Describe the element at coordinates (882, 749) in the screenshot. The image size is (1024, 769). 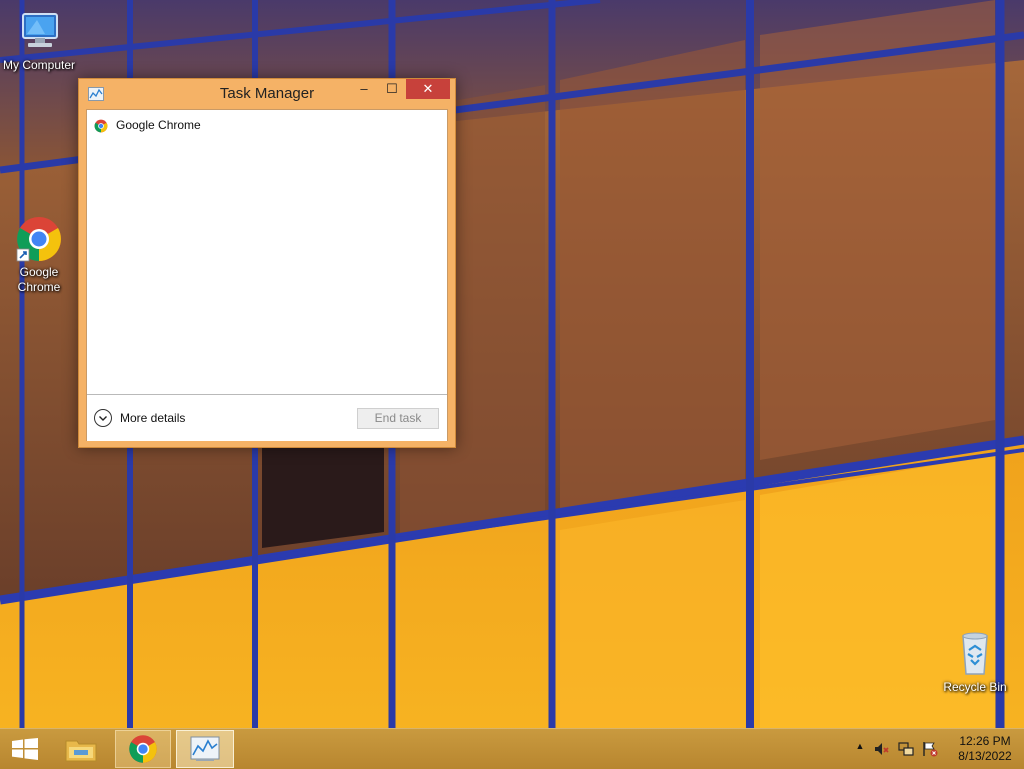
I see `volume-muted-icon` at that location.